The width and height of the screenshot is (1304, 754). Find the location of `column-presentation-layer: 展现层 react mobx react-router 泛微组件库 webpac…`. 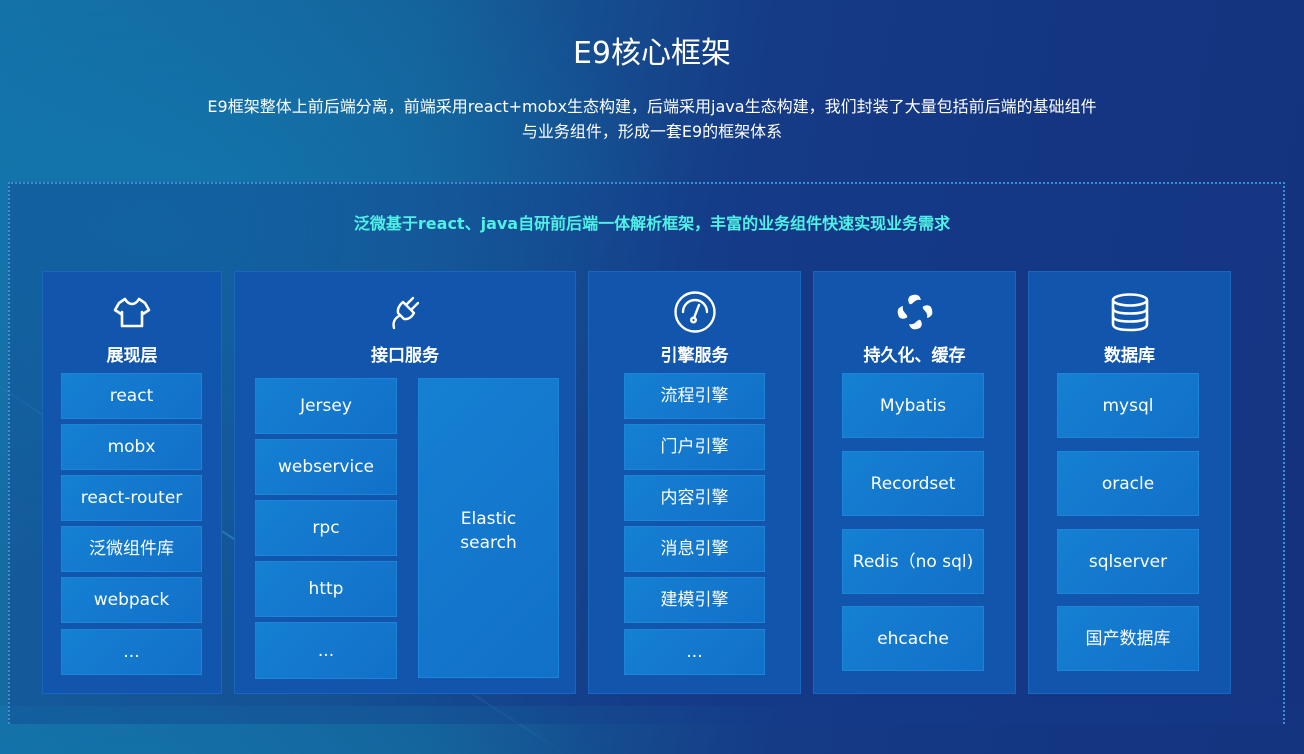

column-presentation-layer: 展现层 react mobx react-router 泛微组件库 webpac… is located at coordinates (132, 482).